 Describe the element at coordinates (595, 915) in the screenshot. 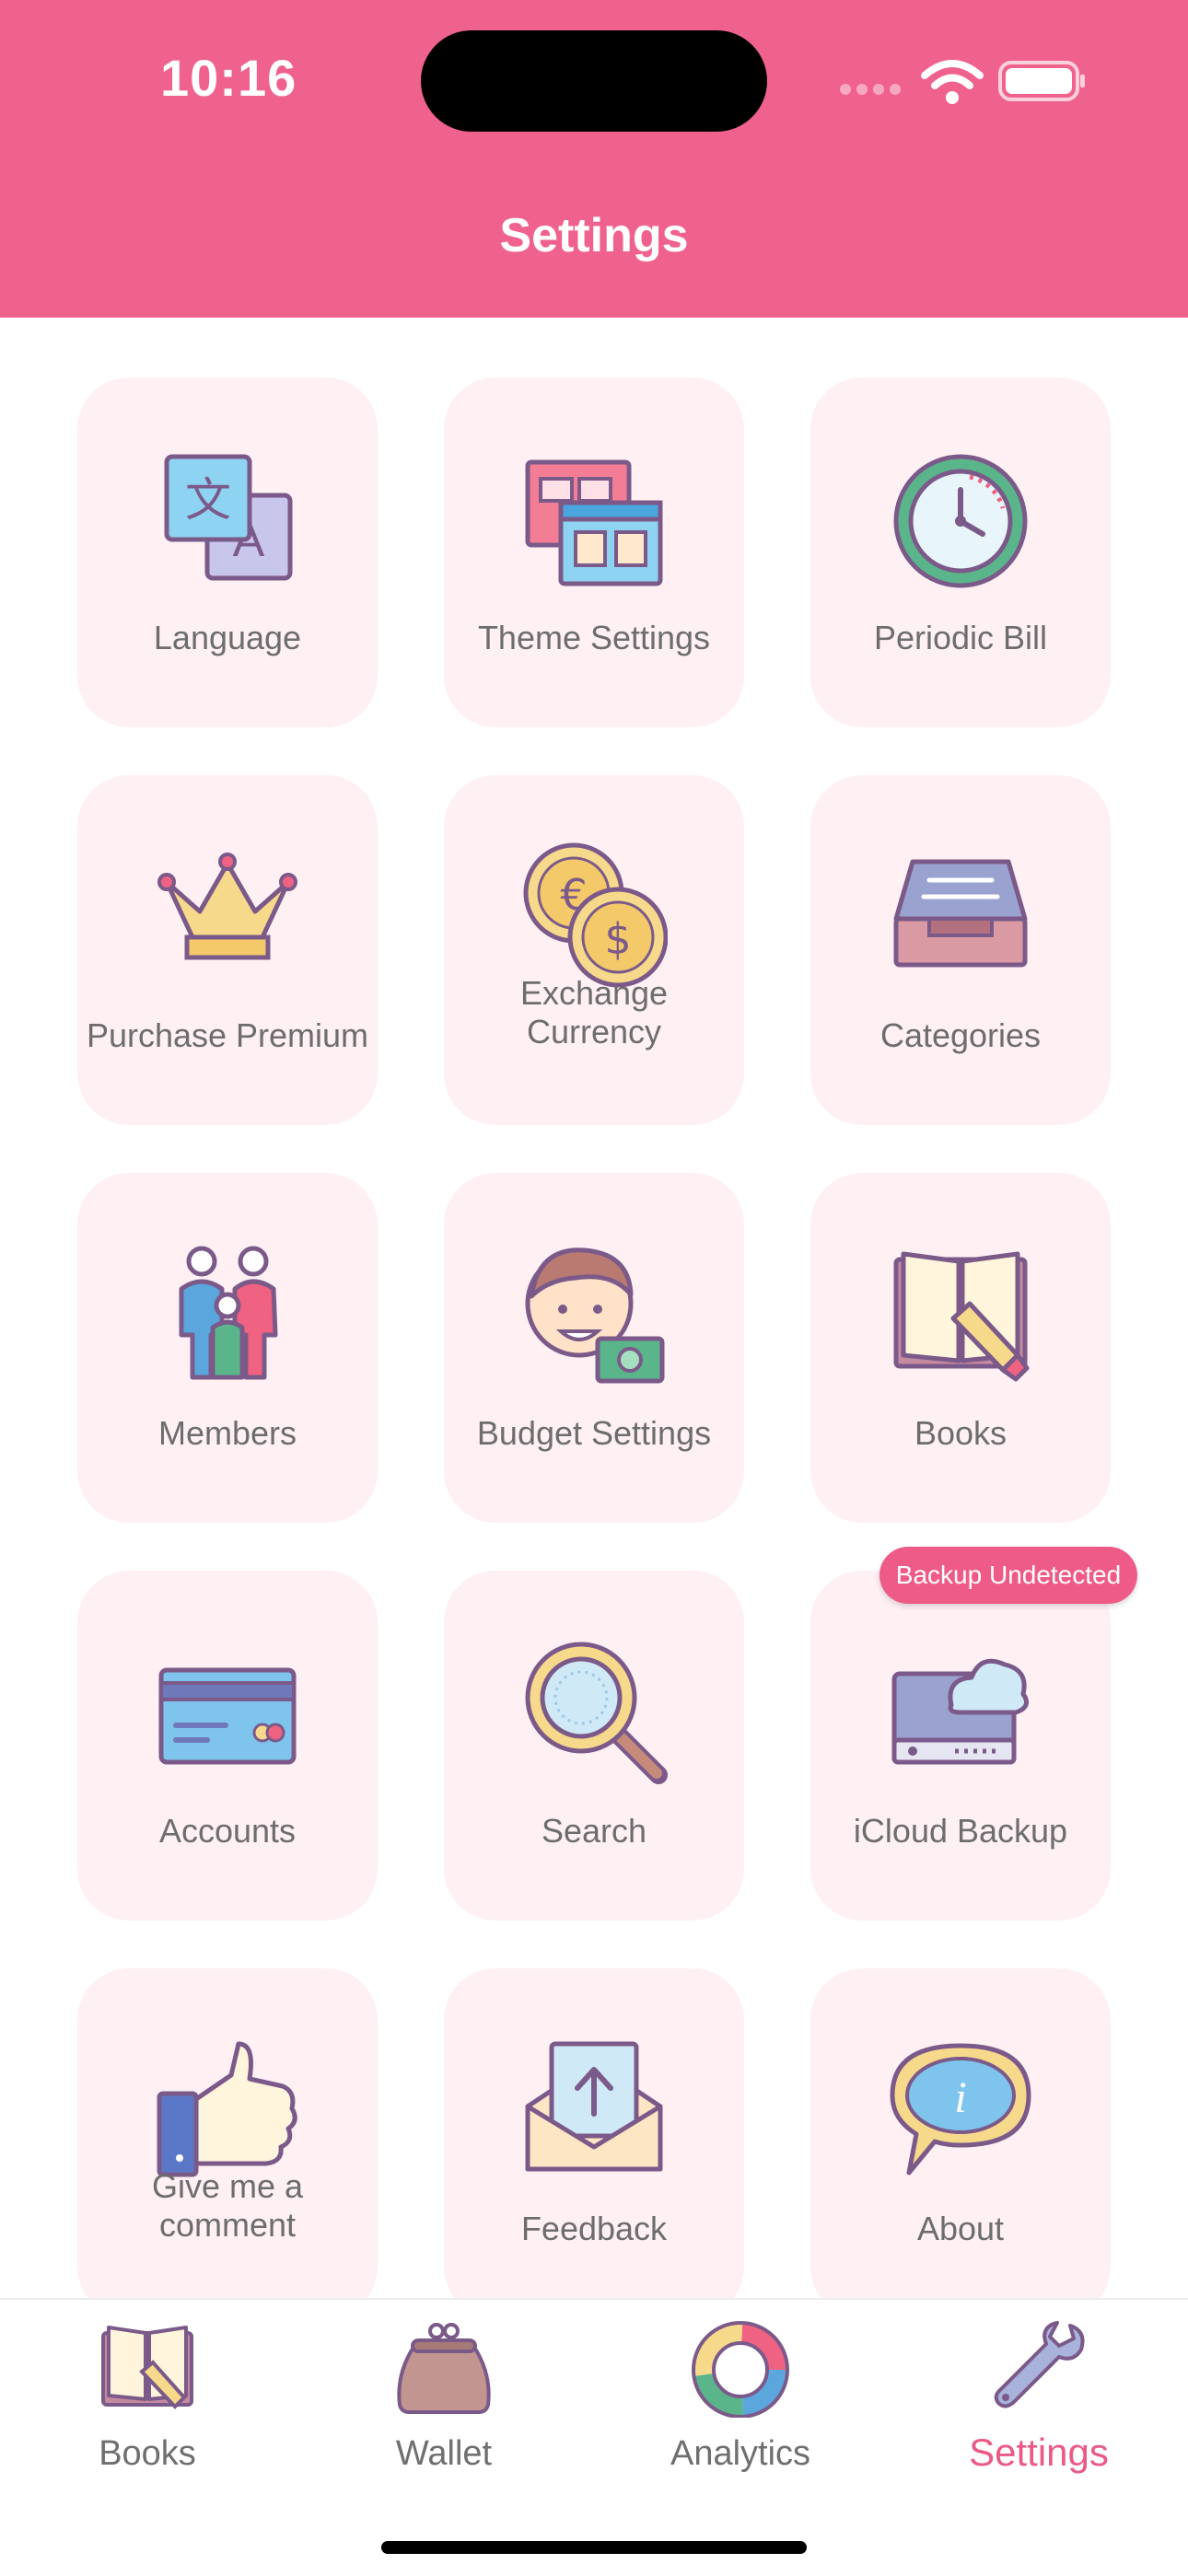

I see `coins-icon: € $` at that location.